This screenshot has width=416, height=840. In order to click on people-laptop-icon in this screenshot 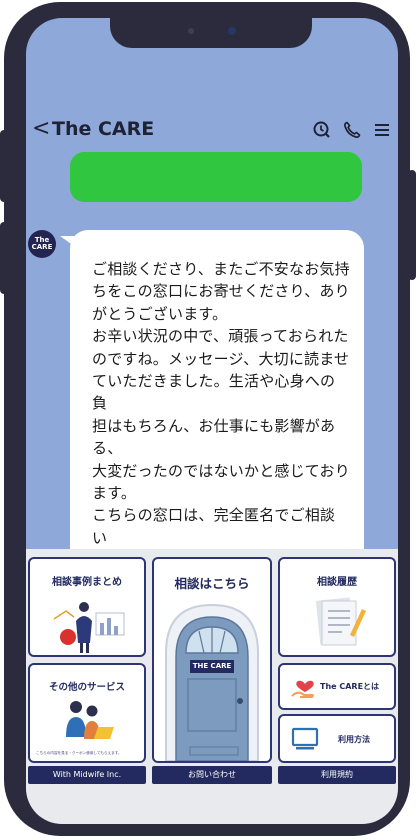, I will do `click(90, 720)`.